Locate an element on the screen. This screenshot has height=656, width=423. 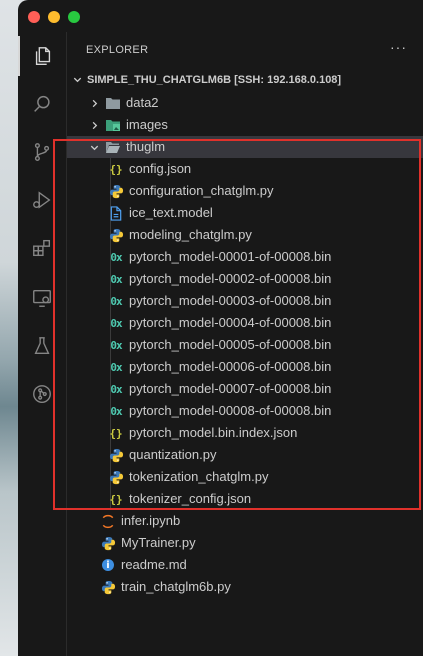
tree-item-label: quantization.py is located at coordinates (173, 454).